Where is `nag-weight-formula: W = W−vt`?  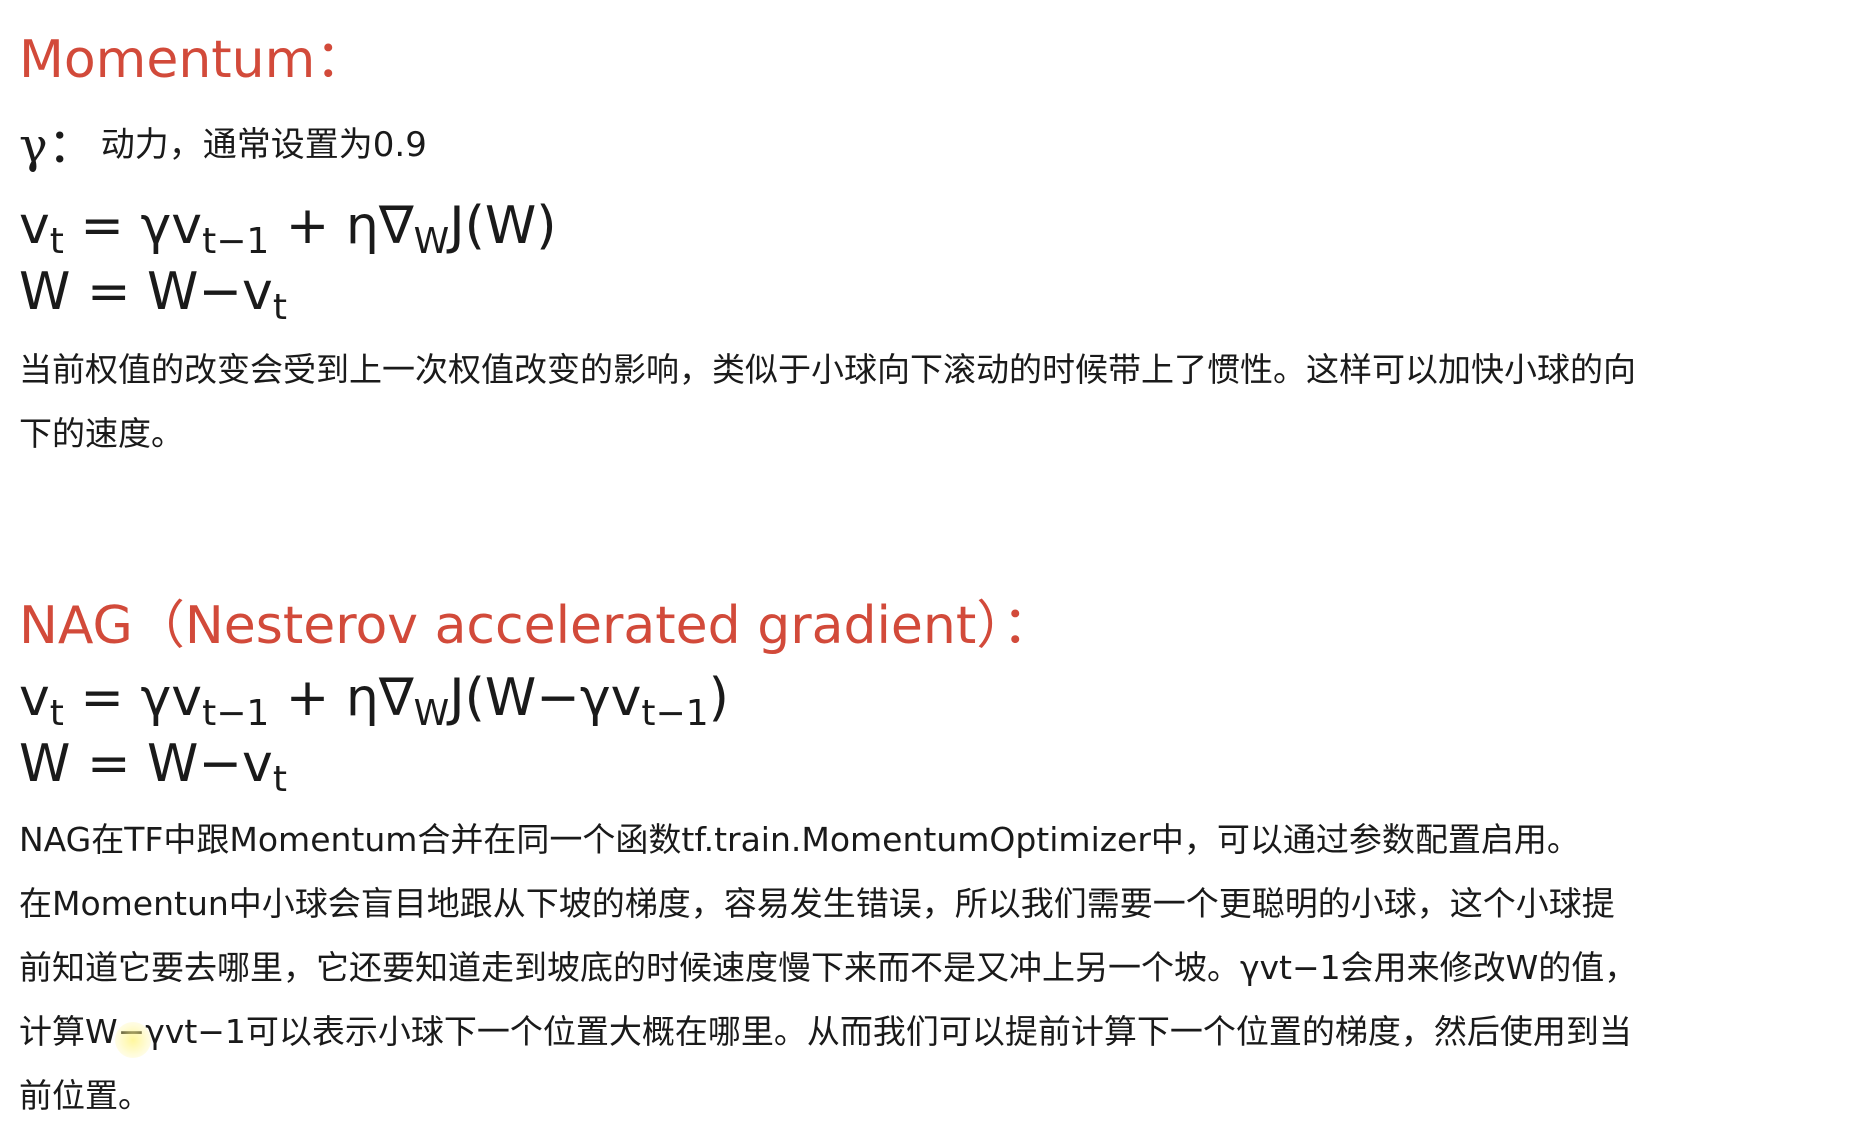 nag-weight-formula: W = W−vt is located at coordinates (153, 768).